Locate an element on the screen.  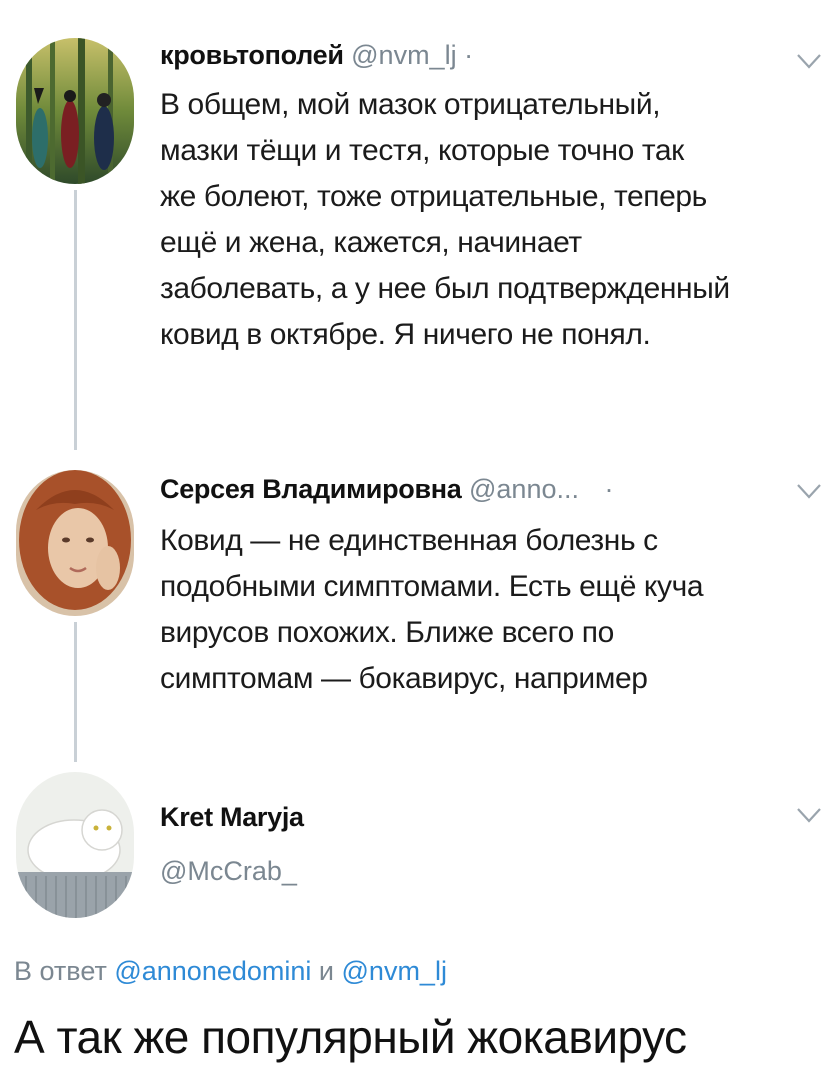
tweet-text-line: заболевать, а у нее был подтвержденный is located at coordinates (445, 288).